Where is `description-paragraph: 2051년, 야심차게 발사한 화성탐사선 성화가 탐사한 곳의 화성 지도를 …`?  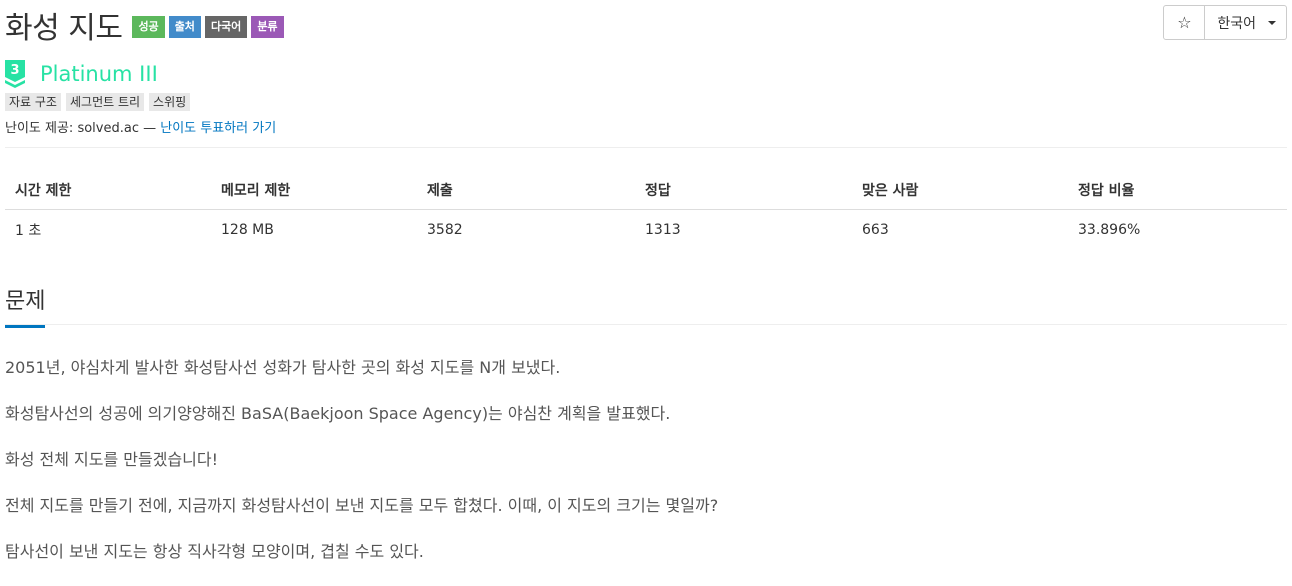
description-paragraph: 2051년, 야심차게 발사한 화성탐사선 성화가 탐사한 곳의 화성 지도를 … is located at coordinates (283, 367).